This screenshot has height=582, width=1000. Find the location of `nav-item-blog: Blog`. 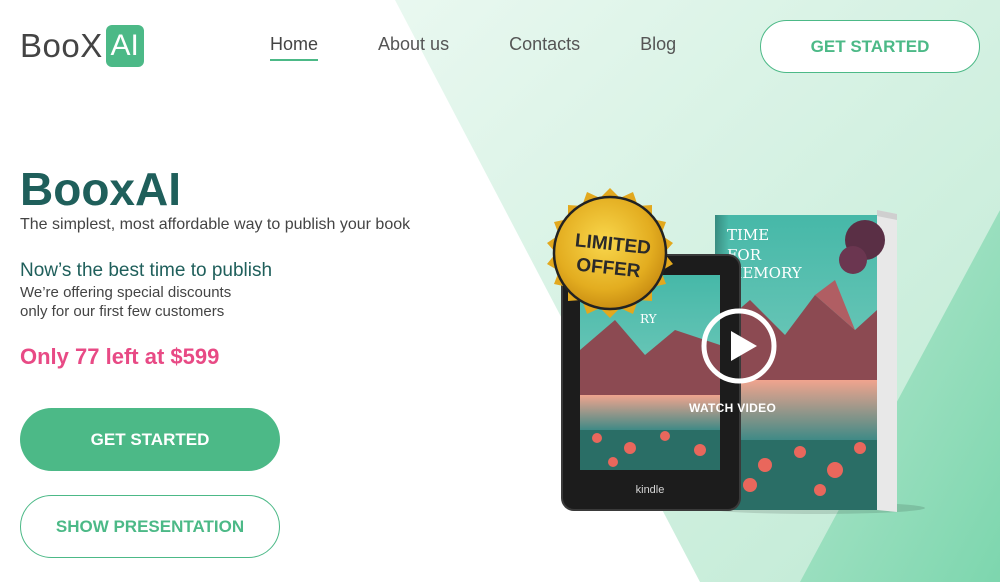

nav-item-blog: Blog is located at coordinates (658, 47).